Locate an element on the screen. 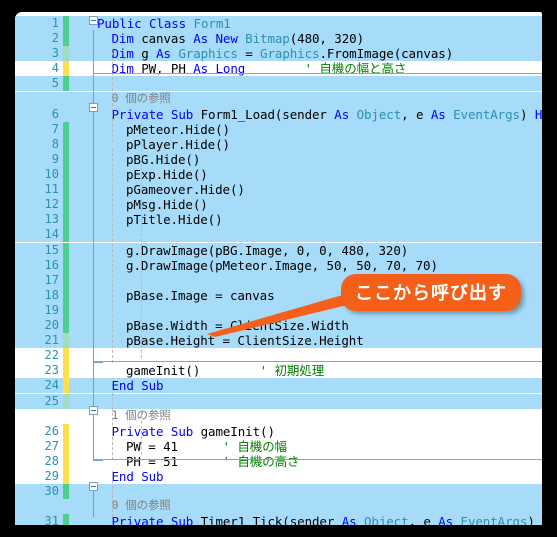 The width and height of the screenshot is (557, 537). code-token: = is located at coordinates (253, 54).